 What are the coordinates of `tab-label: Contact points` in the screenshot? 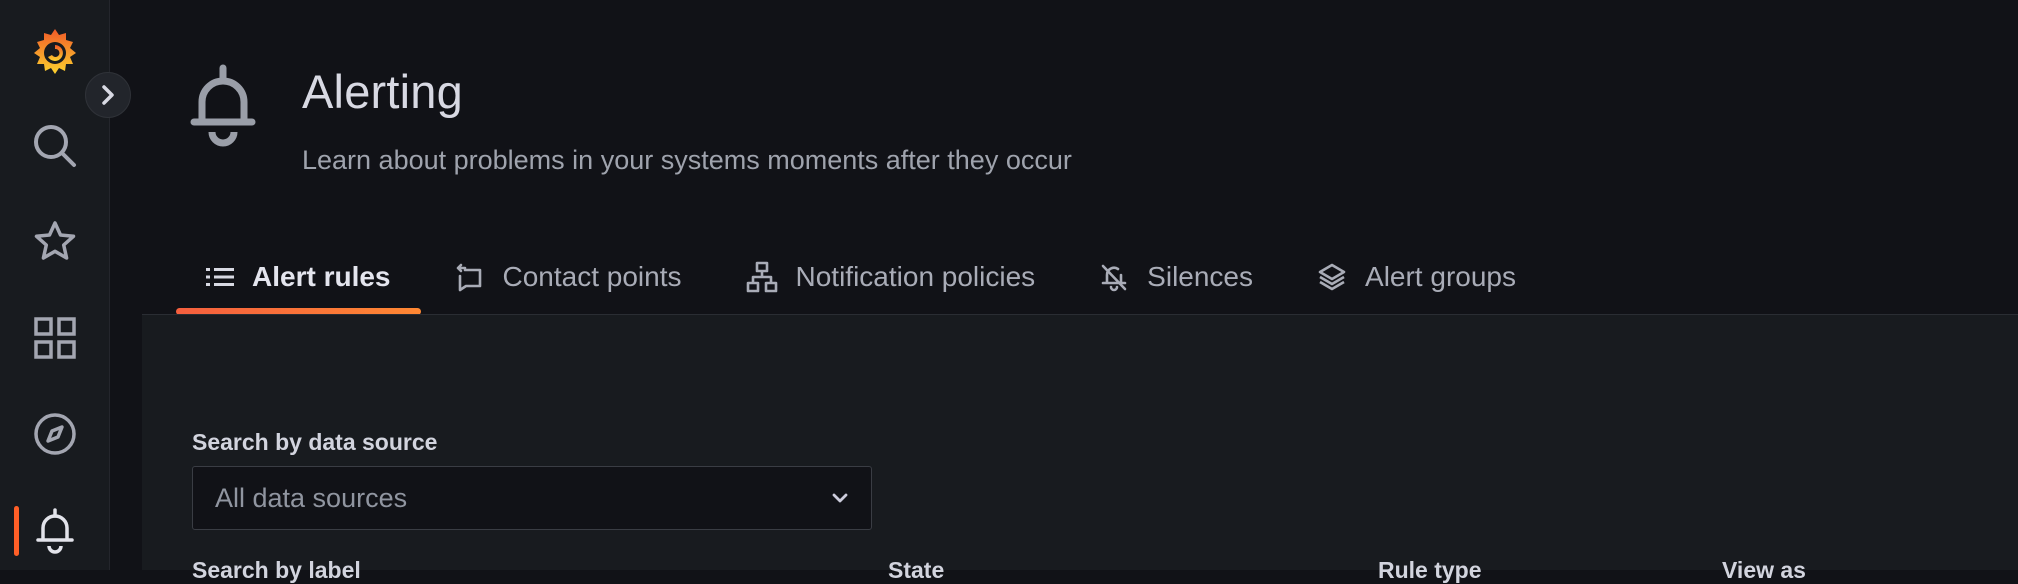 It's located at (592, 276).